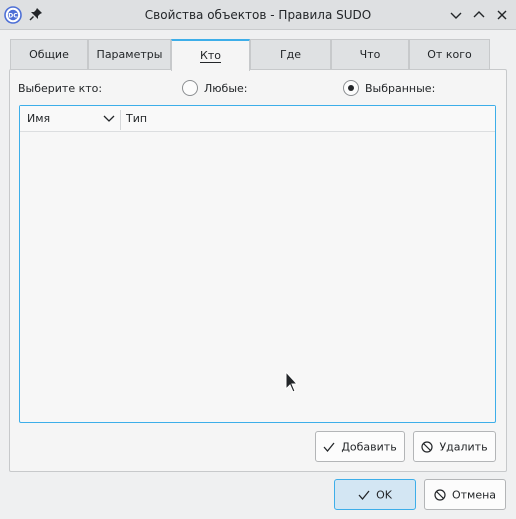 This screenshot has height=519, width=516. I want to click on radio-any, so click(190, 88).